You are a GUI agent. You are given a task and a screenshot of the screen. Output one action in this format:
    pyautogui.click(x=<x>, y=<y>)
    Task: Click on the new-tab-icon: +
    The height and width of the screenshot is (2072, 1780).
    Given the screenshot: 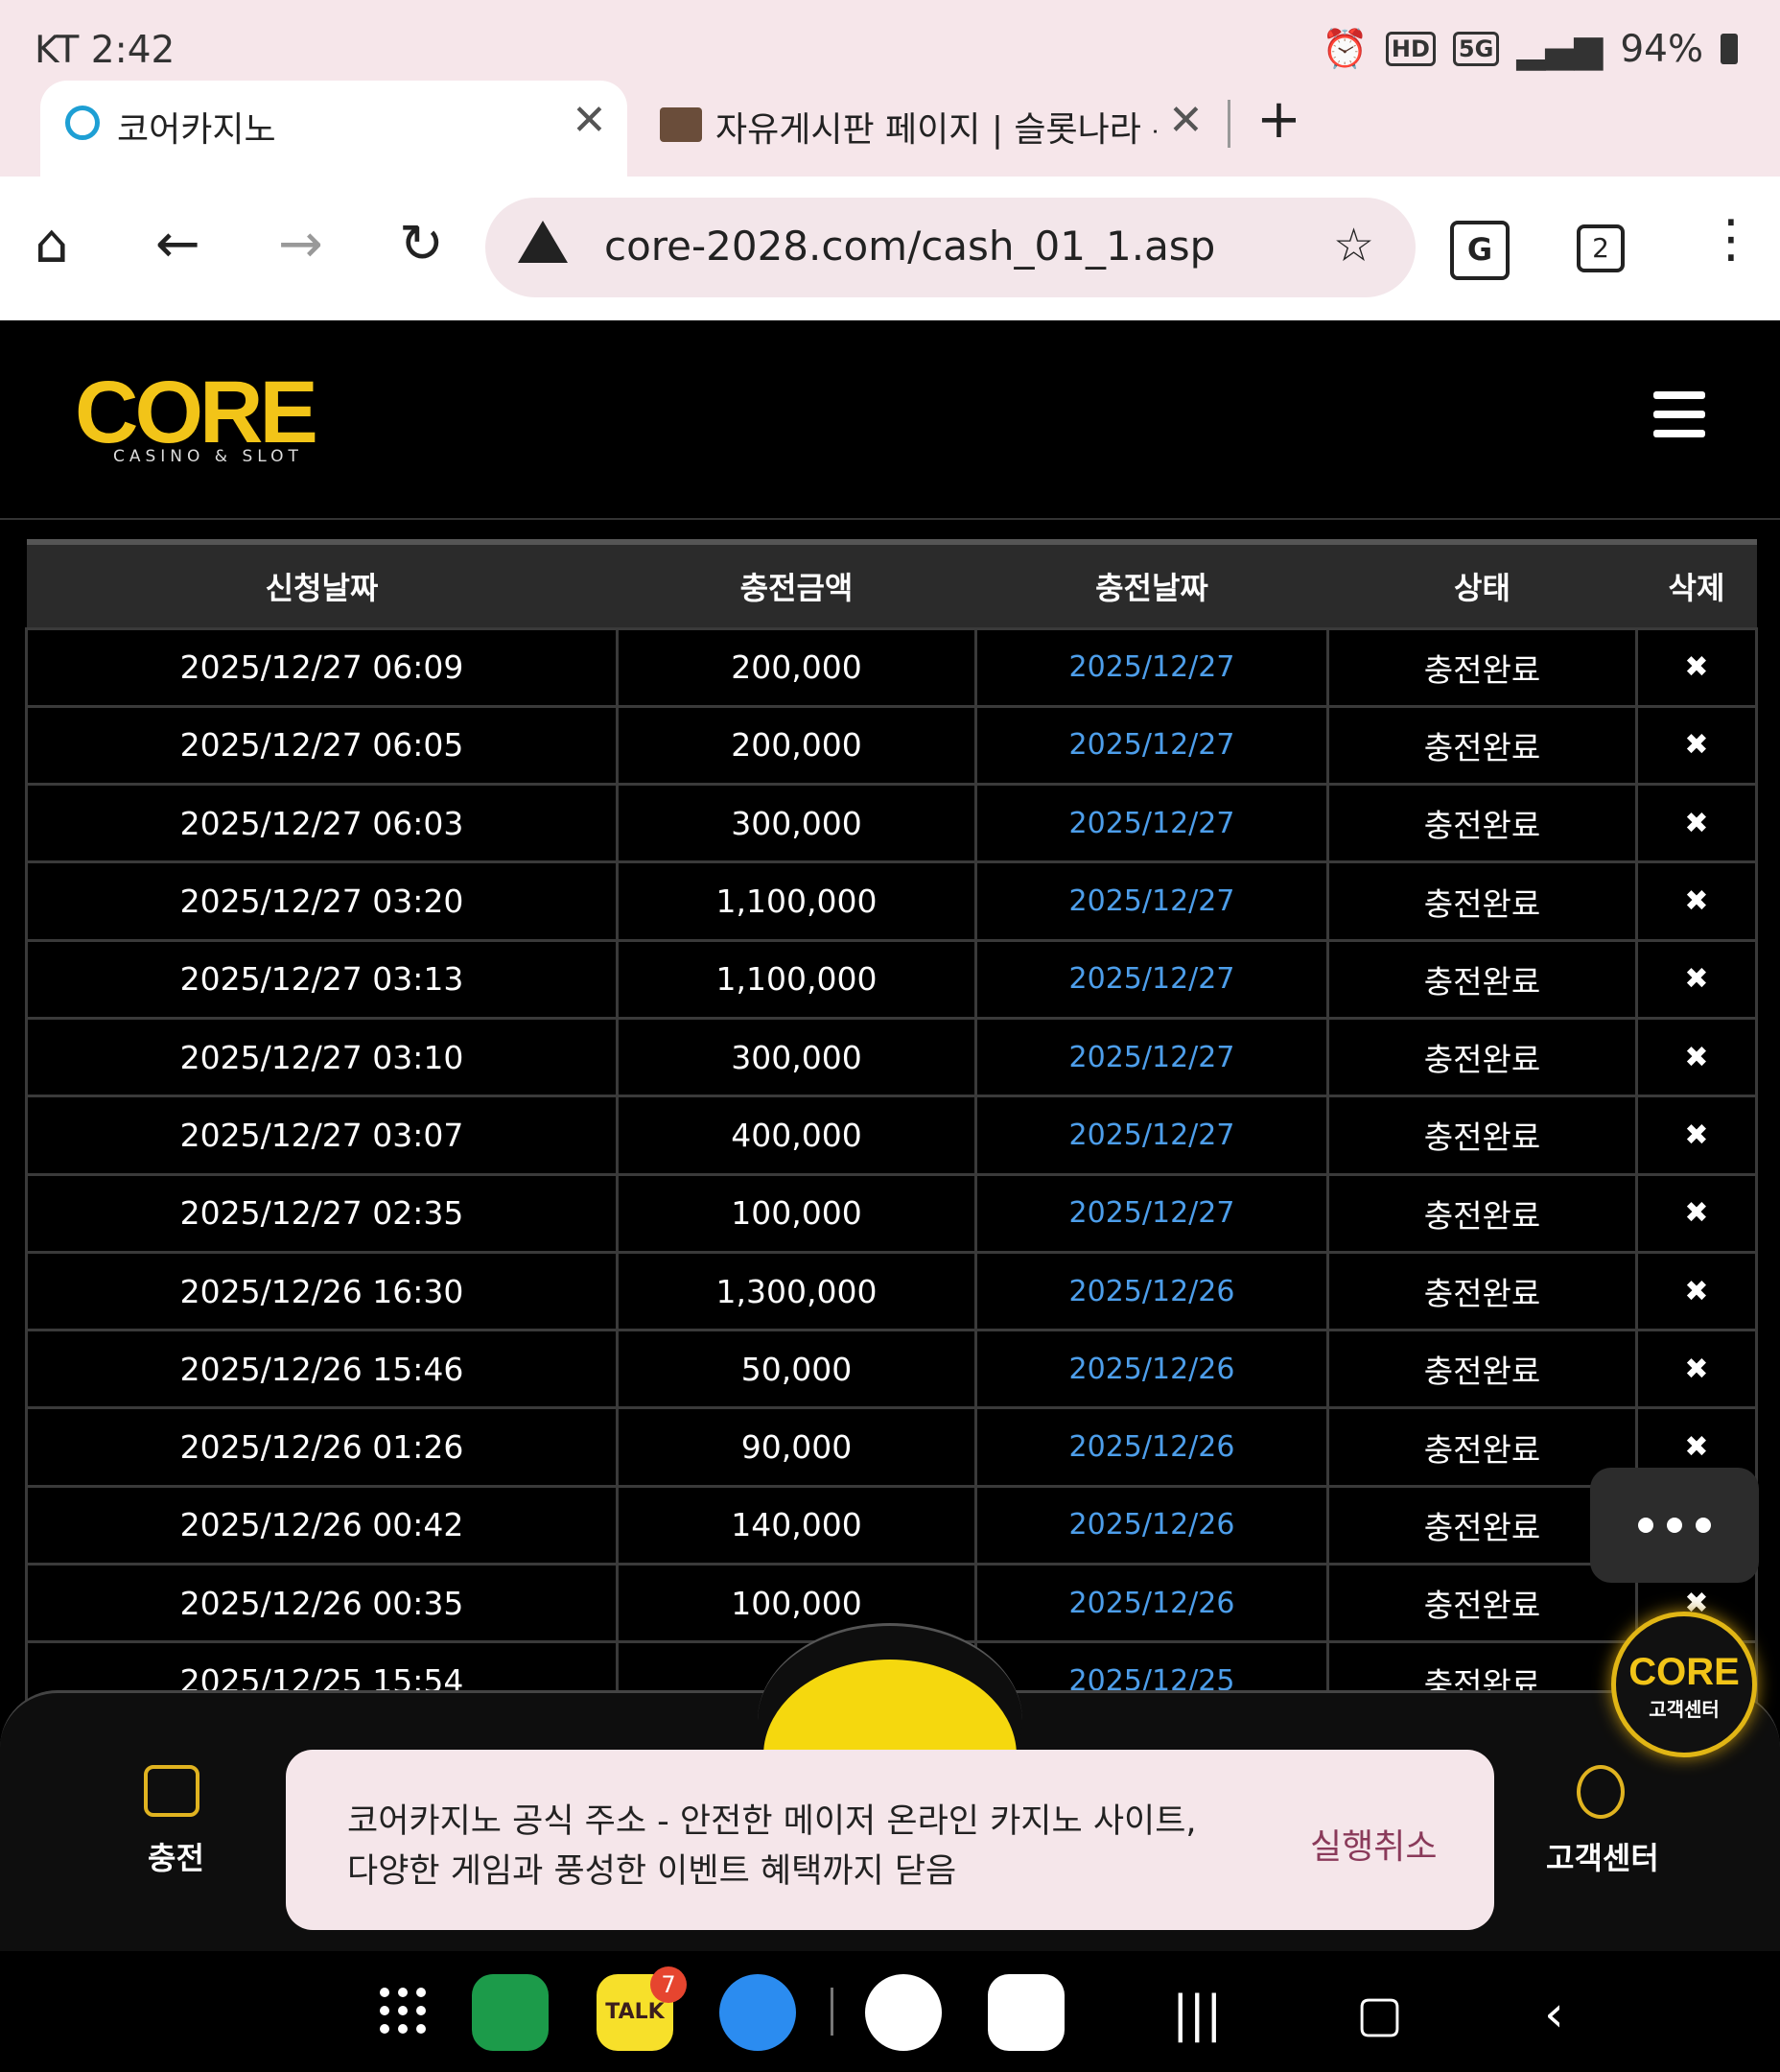 What is the action you would take?
    pyautogui.click(x=1278, y=119)
    